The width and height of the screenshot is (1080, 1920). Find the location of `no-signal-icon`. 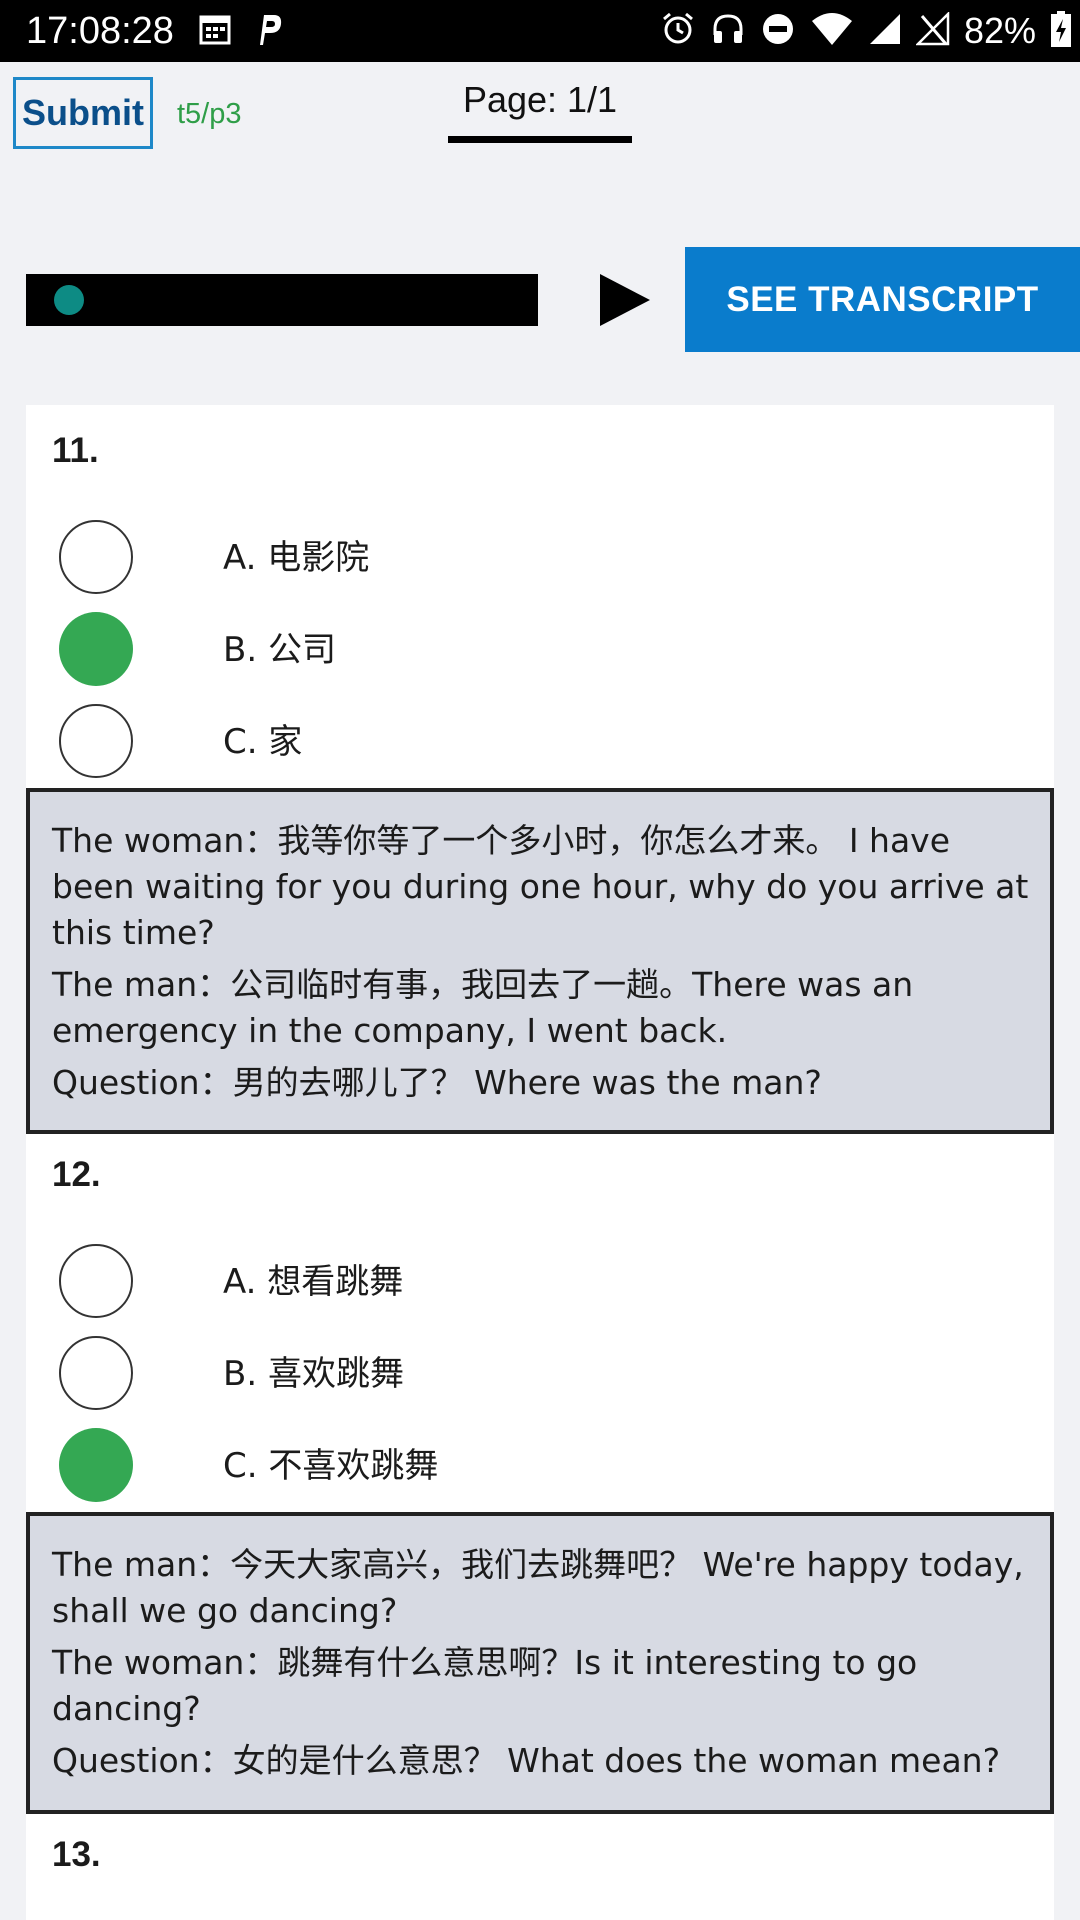

no-signal-icon is located at coordinates (932, 30).